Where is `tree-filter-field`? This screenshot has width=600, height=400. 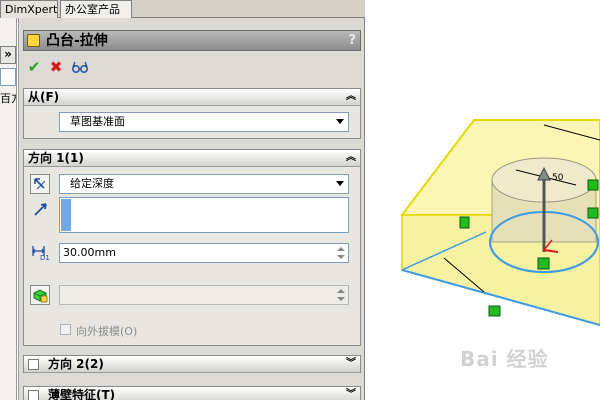 tree-filter-field is located at coordinates (8, 77).